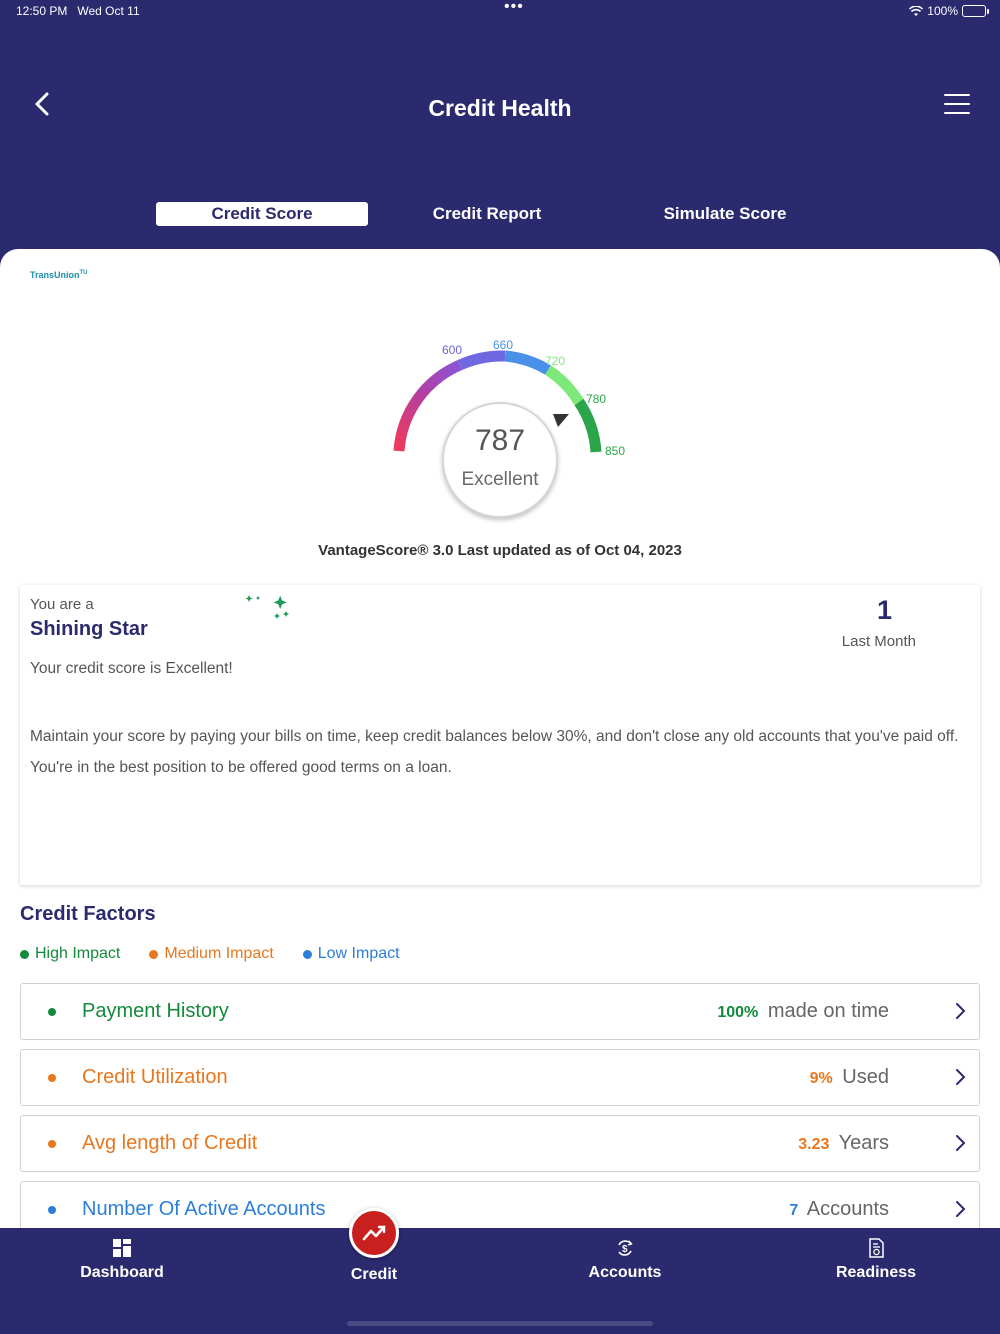 The image size is (1000, 1334). I want to click on hamburger-menu-icon, so click(957, 105).